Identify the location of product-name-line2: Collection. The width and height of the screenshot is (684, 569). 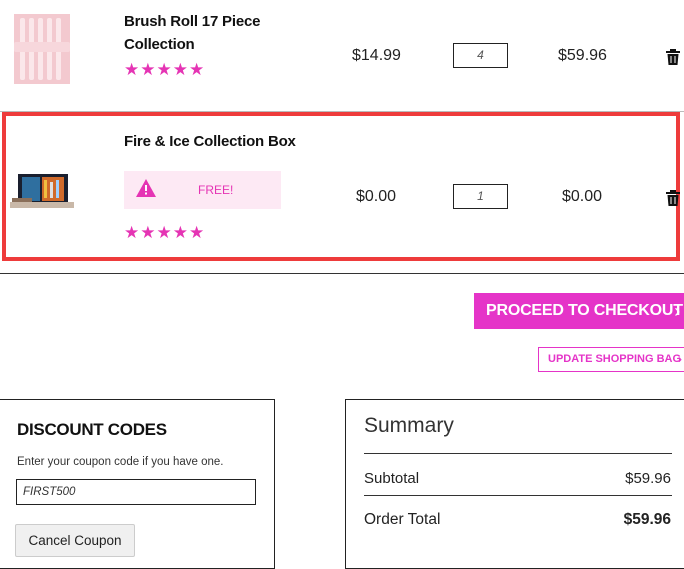
(159, 44).